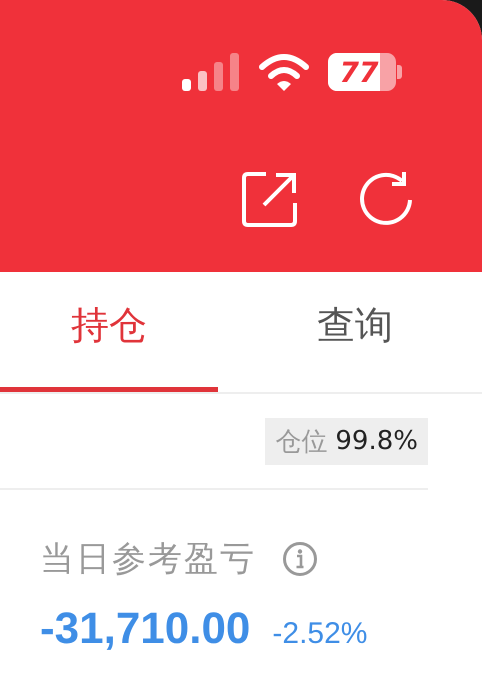 The image size is (482, 679). I want to click on pnl-label: 当日参考盈亏, so click(148, 559).